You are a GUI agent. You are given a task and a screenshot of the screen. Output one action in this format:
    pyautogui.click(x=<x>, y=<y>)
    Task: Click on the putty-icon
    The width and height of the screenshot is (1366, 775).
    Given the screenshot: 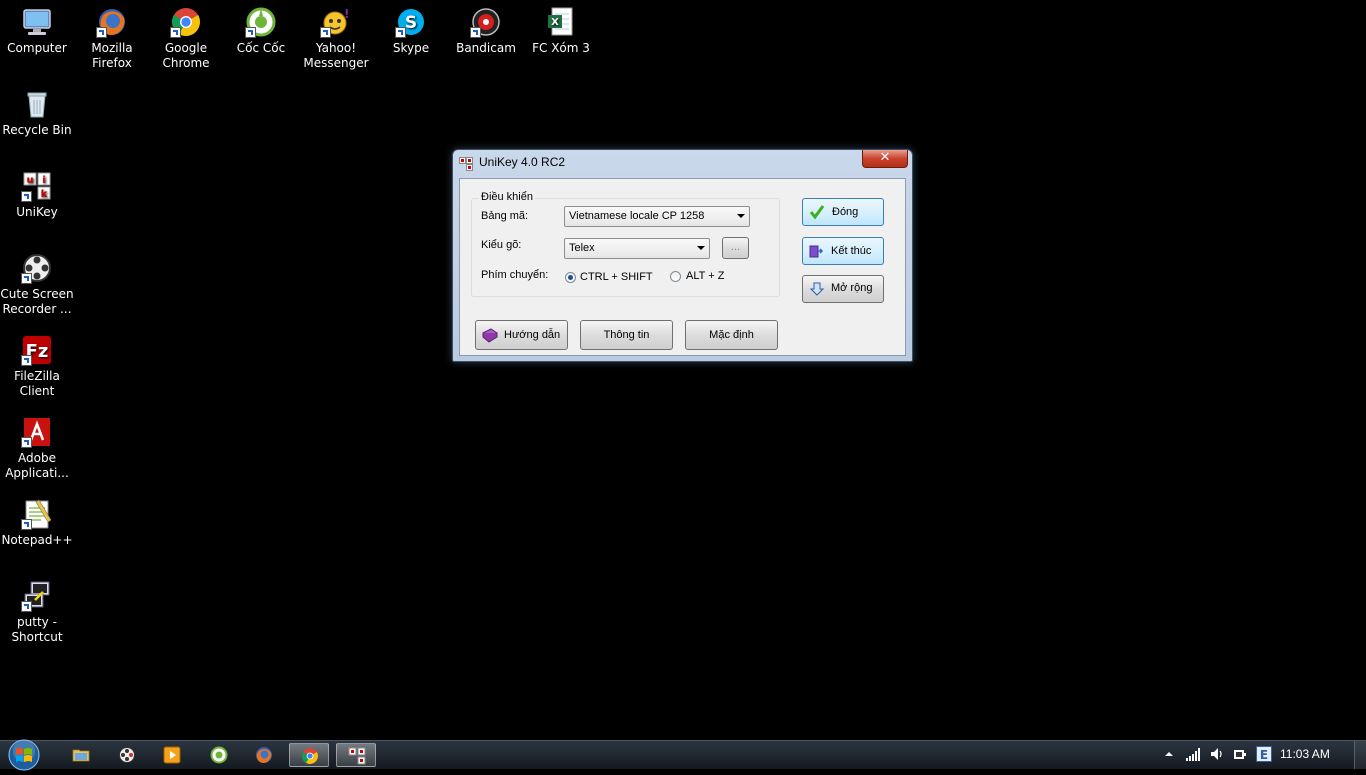 What is the action you would take?
    pyautogui.click(x=37, y=596)
    